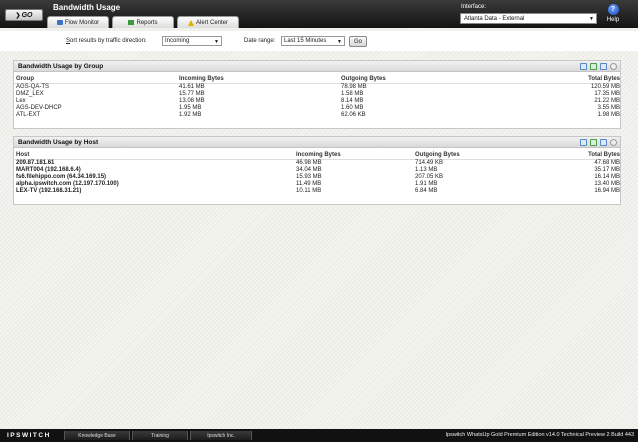 The image size is (638, 442). I want to click on total-bytes: 47.68 MB, so click(607, 162).